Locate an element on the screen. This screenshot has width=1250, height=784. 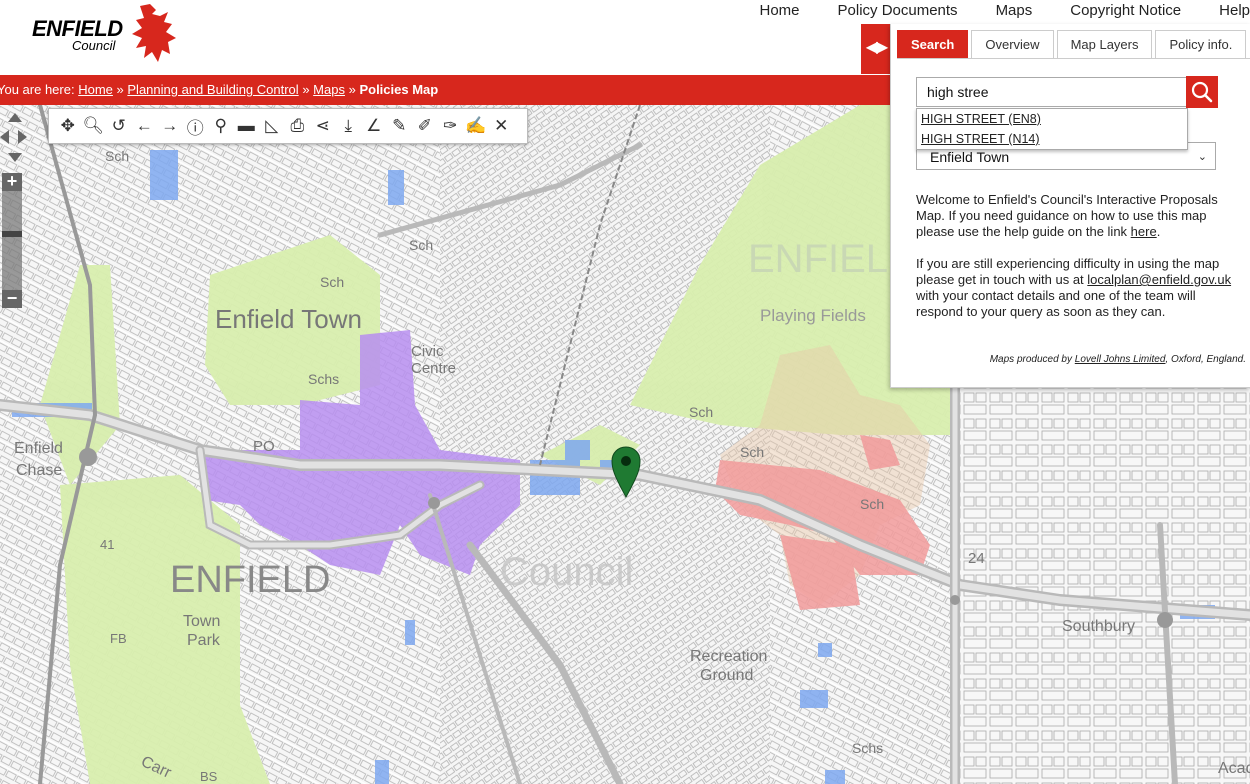
panel-toggle-icon: ◀▶ is located at coordinates (877, 47).